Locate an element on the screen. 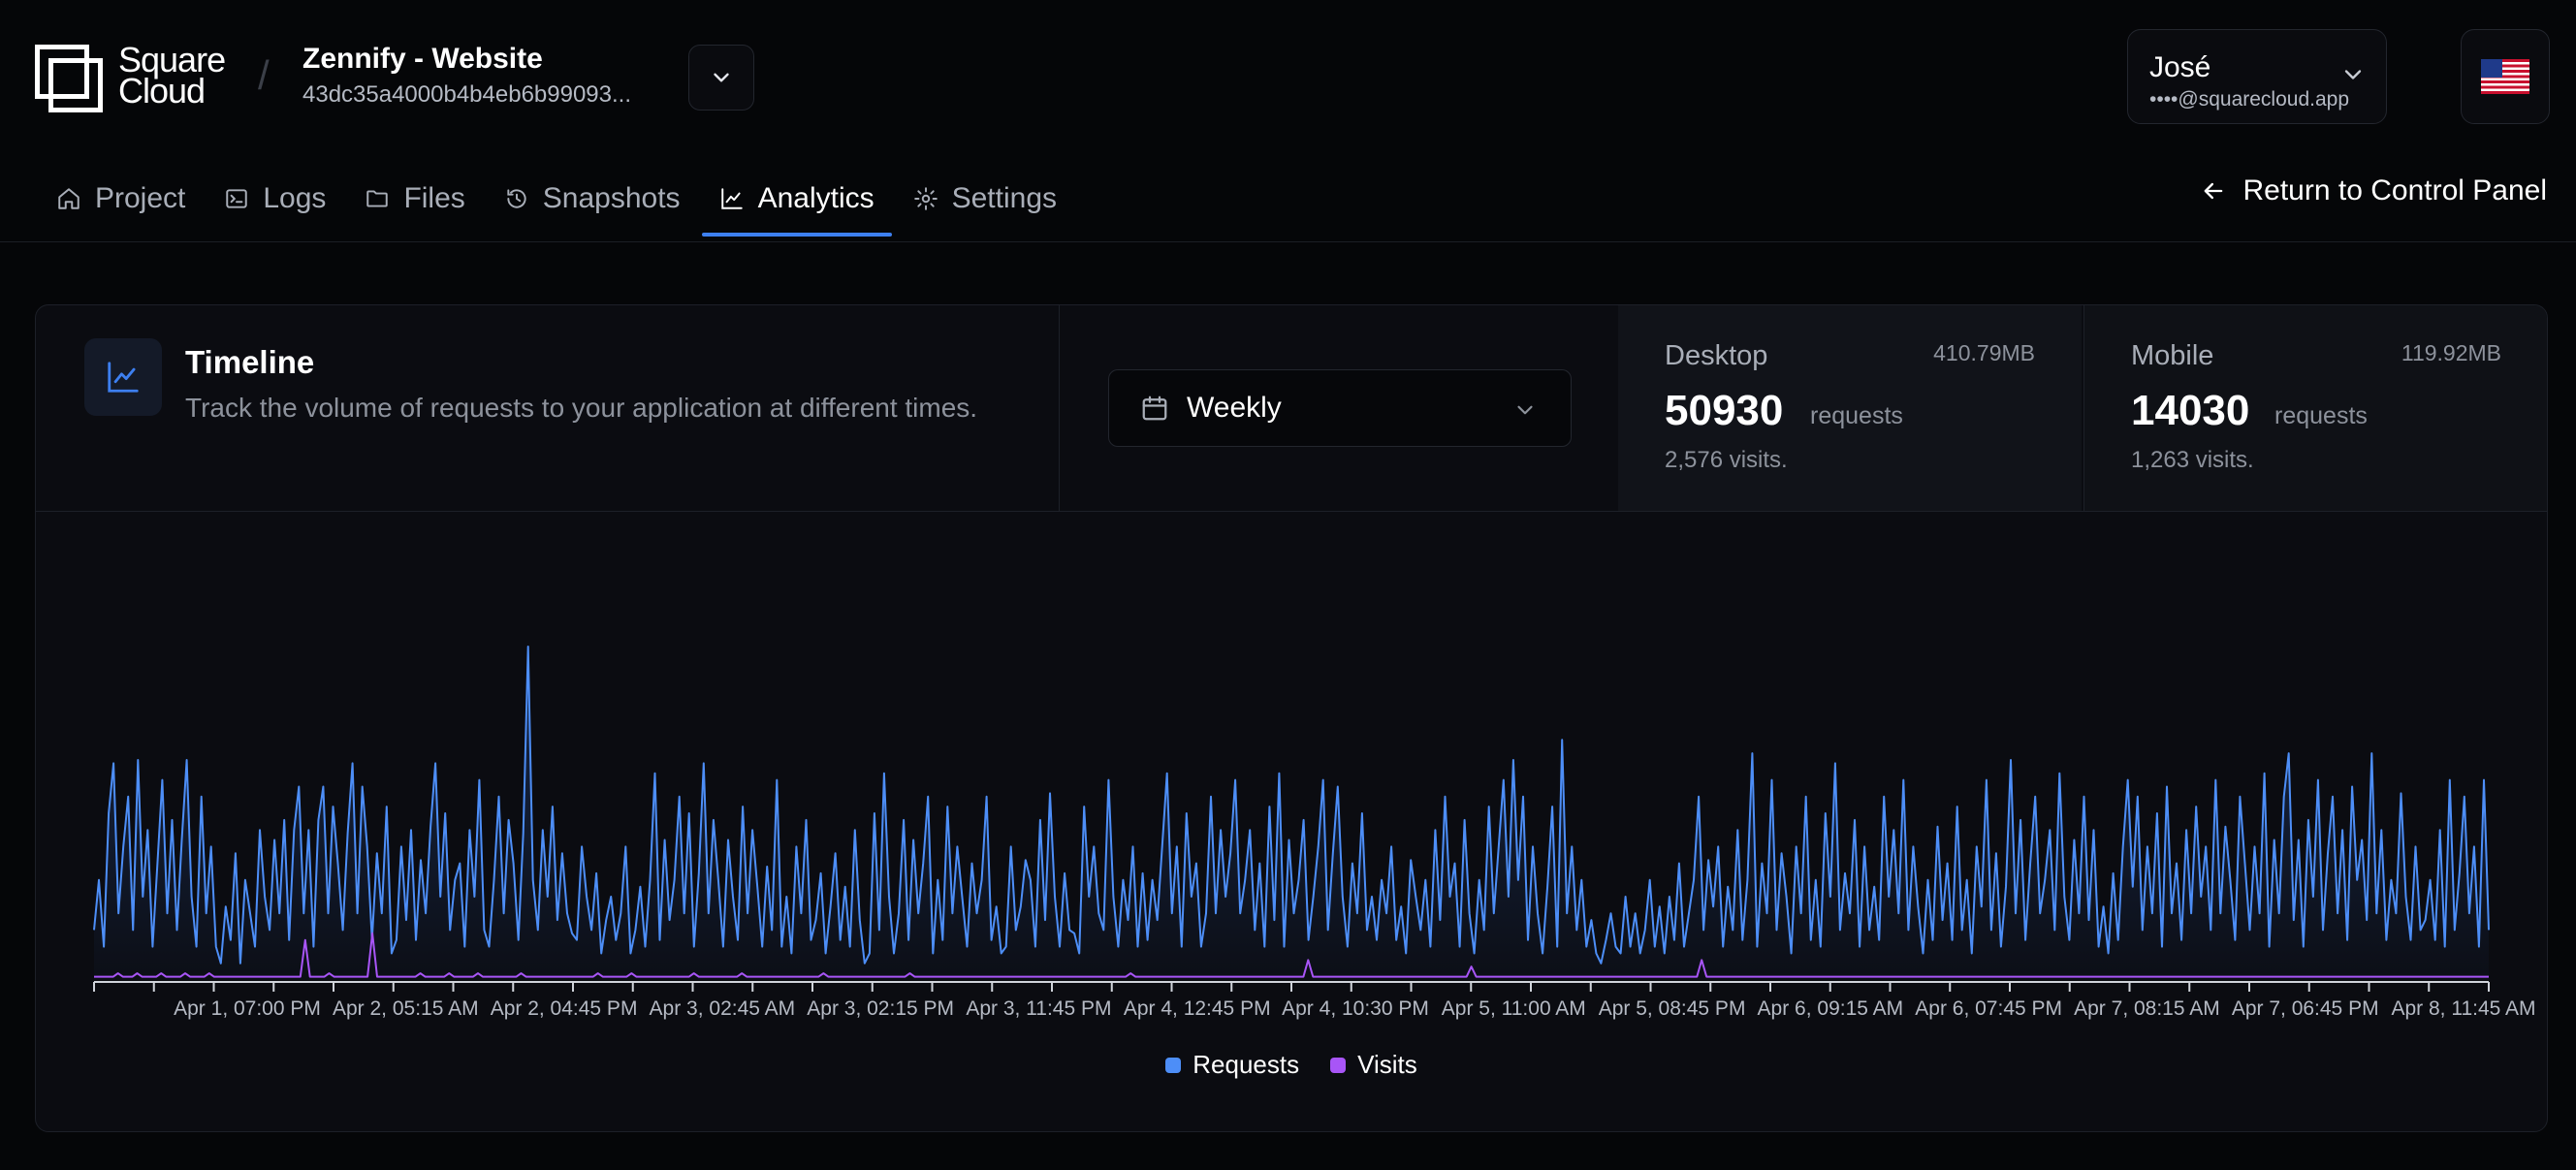  desktop-label: Desktop is located at coordinates (1716, 356).